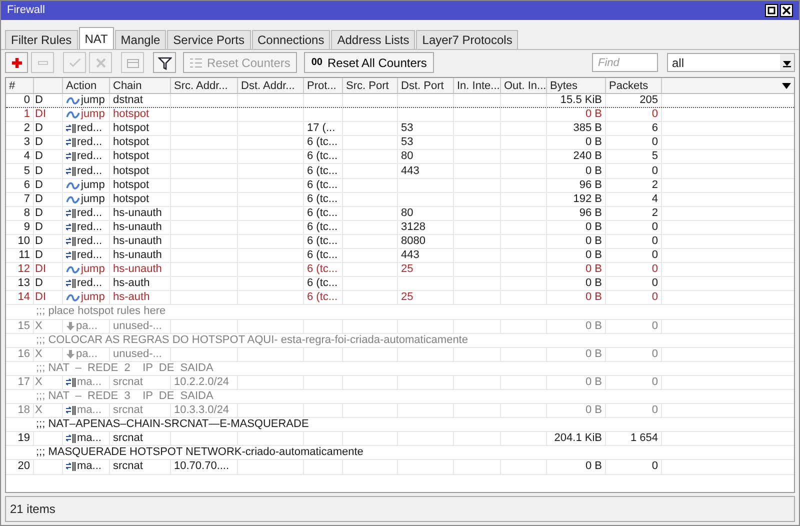  I want to click on tab: Connections, so click(291, 39).